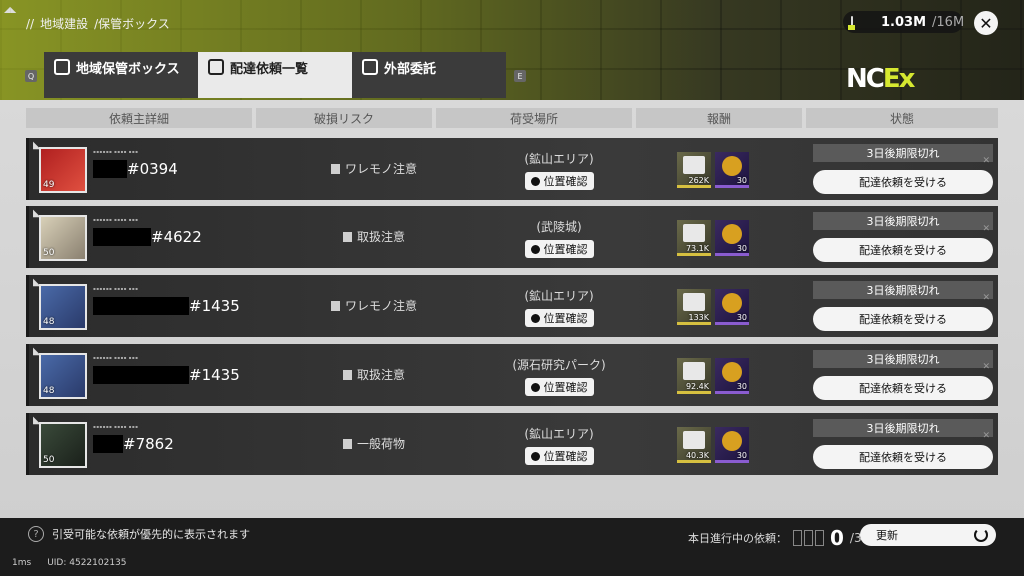  Describe the element at coordinates (49, 391) in the screenshot. I see `client-level: 48` at that location.